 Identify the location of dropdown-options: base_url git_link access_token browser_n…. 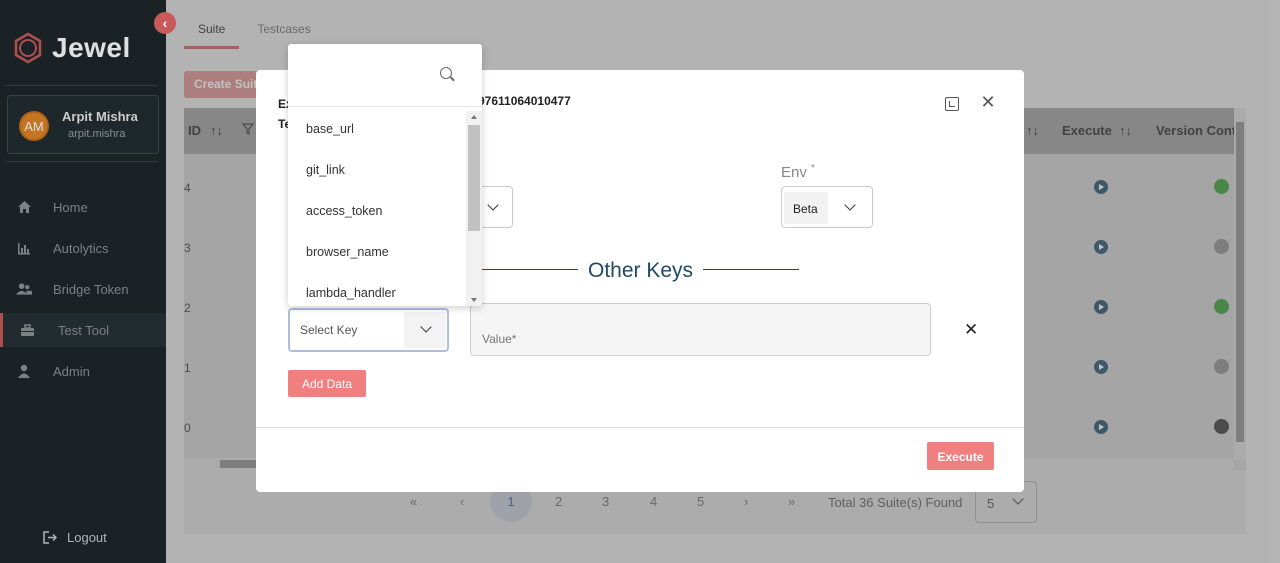
(377, 212).